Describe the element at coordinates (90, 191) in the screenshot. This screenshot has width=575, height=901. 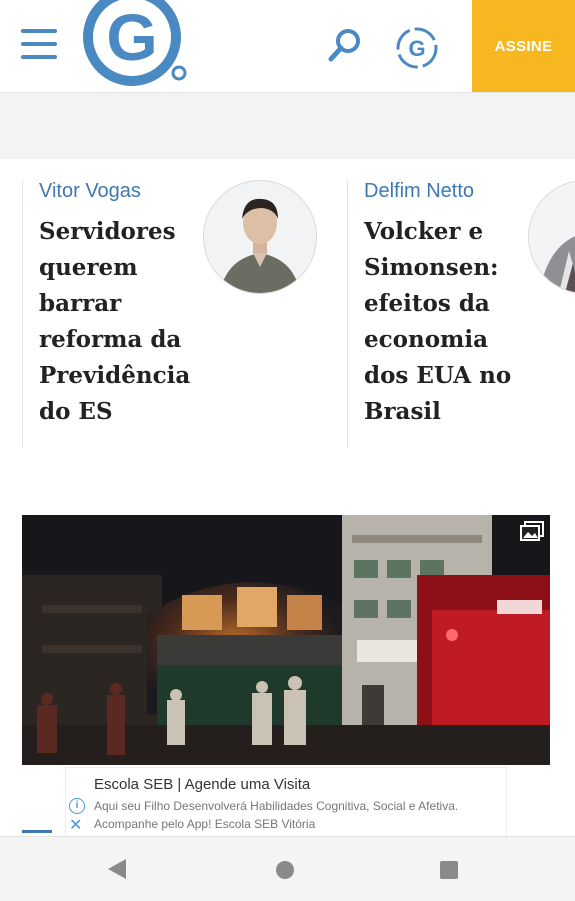
I see `columnist-name: Vitor Vogas` at that location.